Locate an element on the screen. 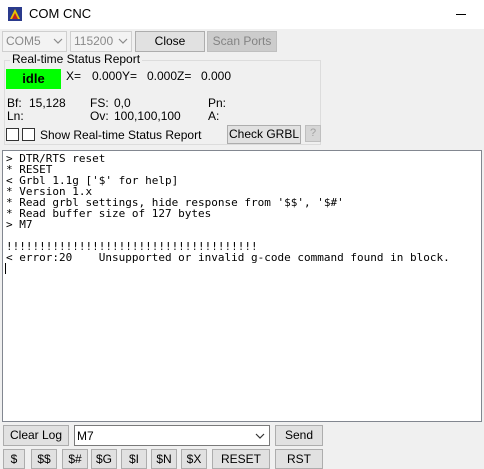  help-button: ? is located at coordinates (313, 133).